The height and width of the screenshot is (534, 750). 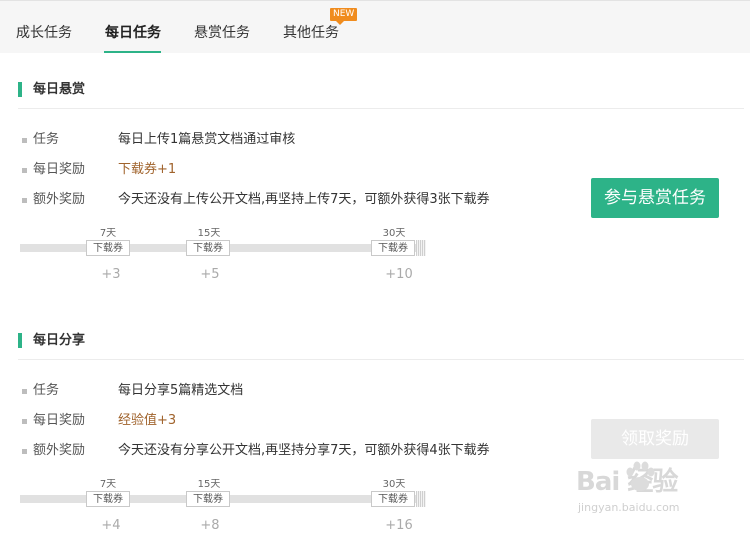 I want to click on milestone-bonus: +8, so click(x=210, y=525).